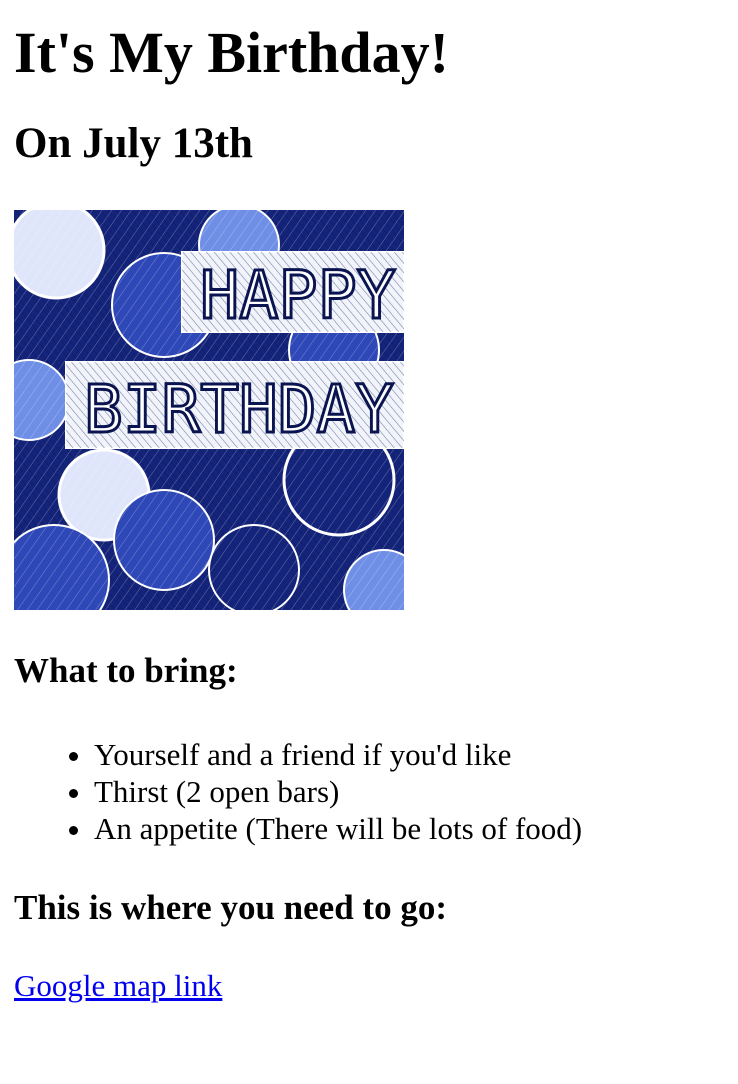 This screenshot has width=738, height=1084. Describe the element at coordinates (409, 754) in the screenshot. I see `list-item: Yourself and a friend if you'd like` at that location.